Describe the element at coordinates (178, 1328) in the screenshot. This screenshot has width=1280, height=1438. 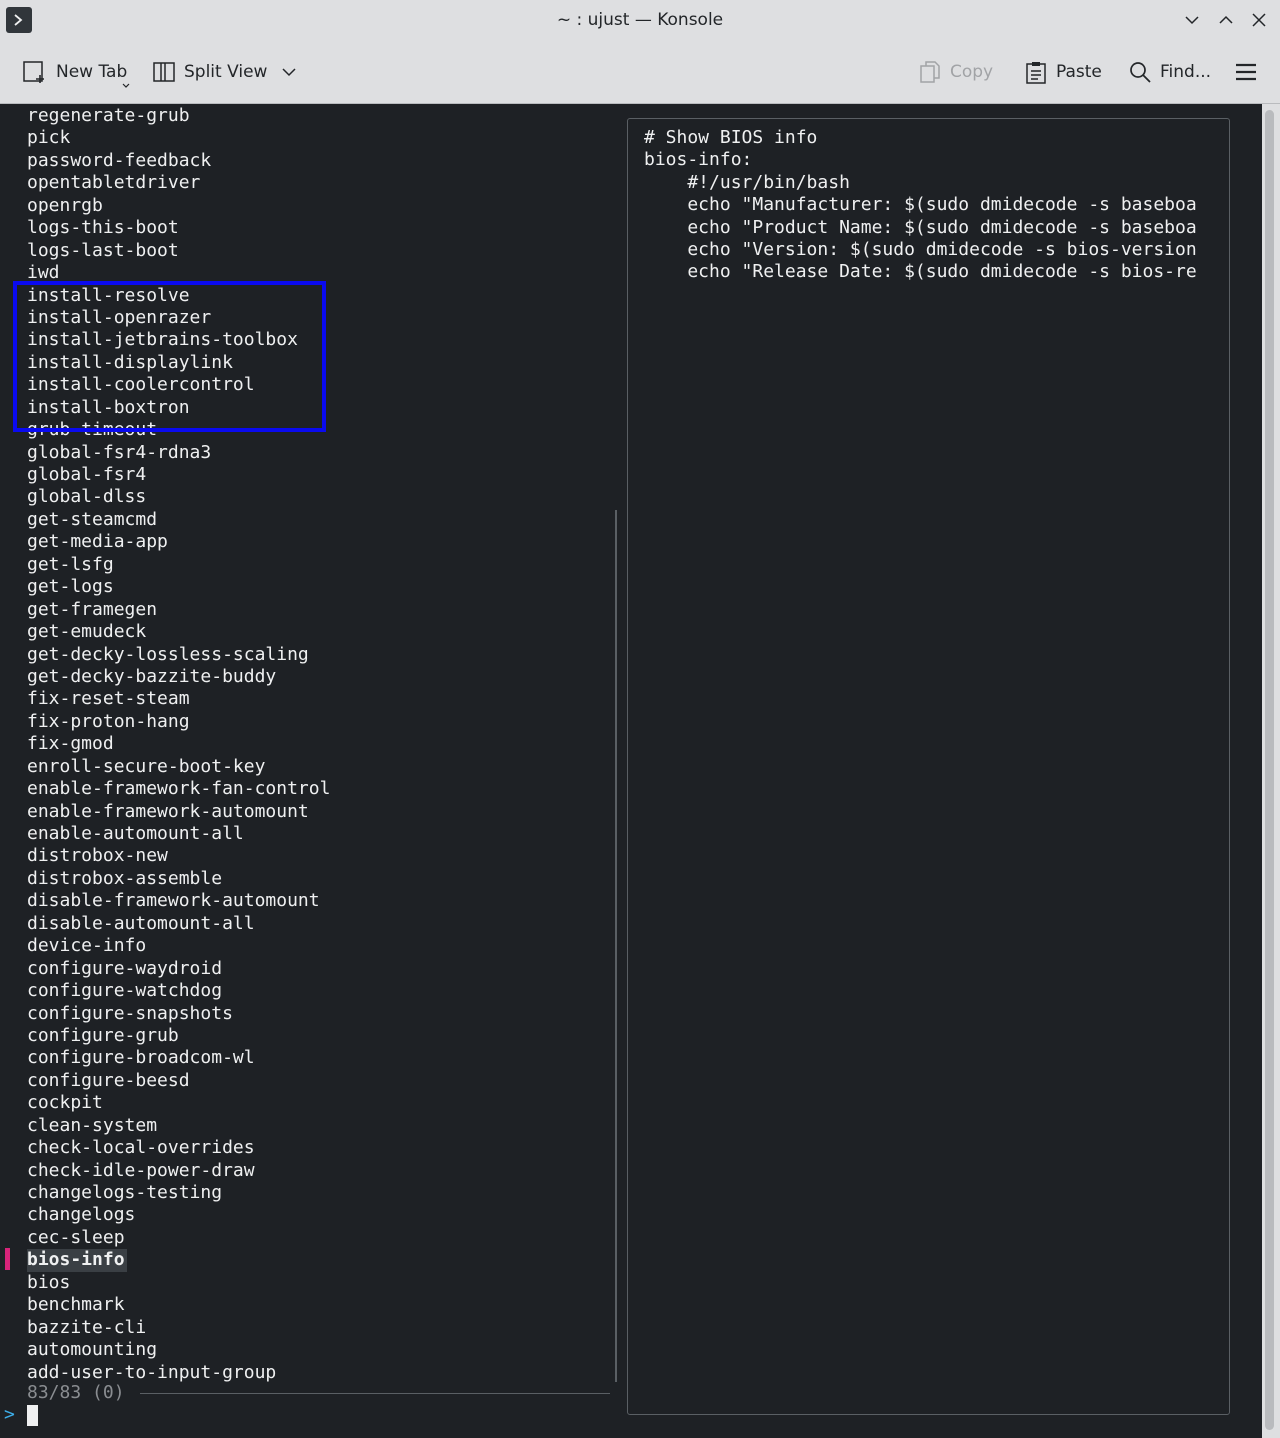
I see `list-item: bazzite-cli` at that location.